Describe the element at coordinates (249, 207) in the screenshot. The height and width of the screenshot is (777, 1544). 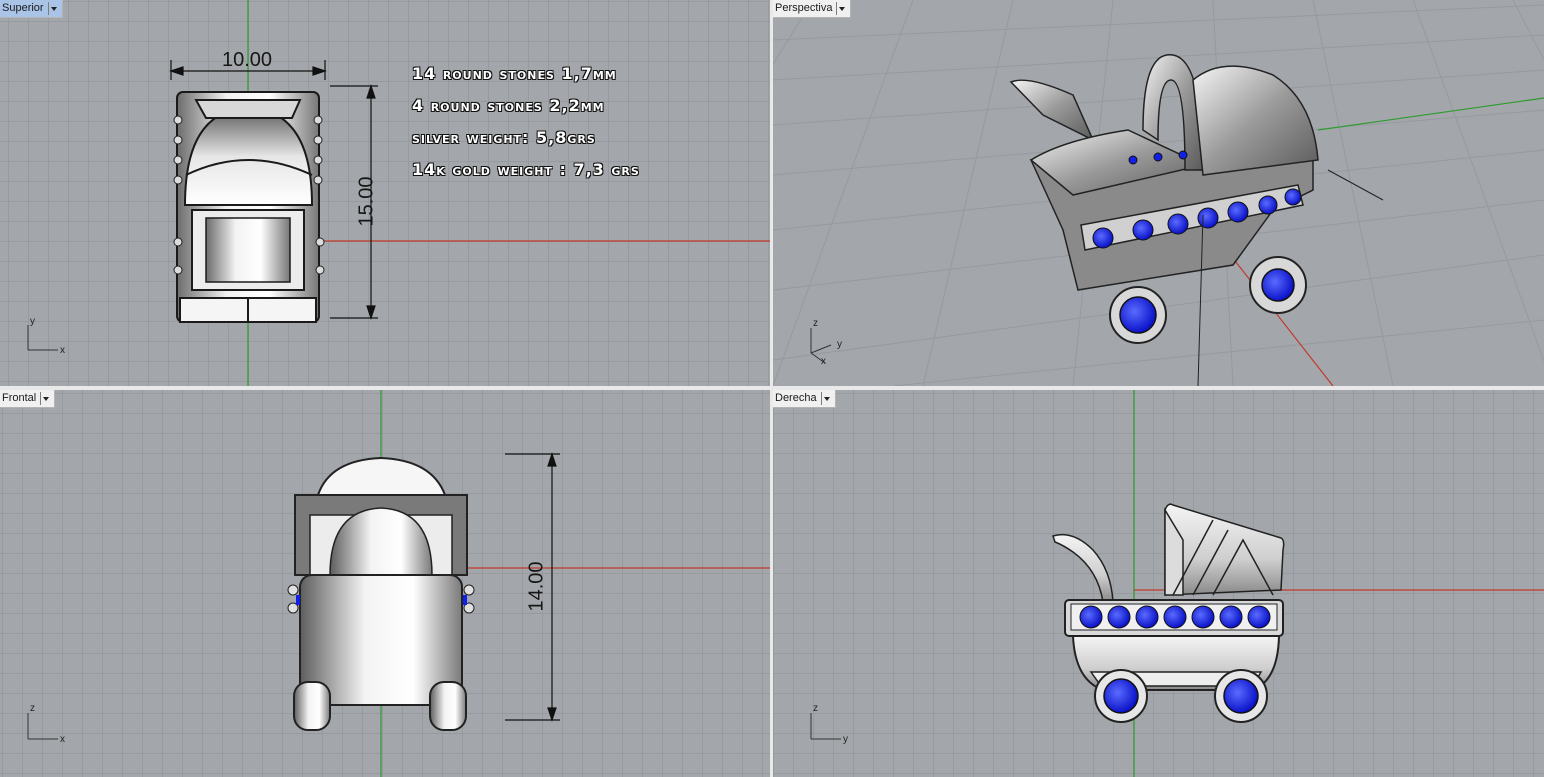
I see `stroller-top-view` at that location.